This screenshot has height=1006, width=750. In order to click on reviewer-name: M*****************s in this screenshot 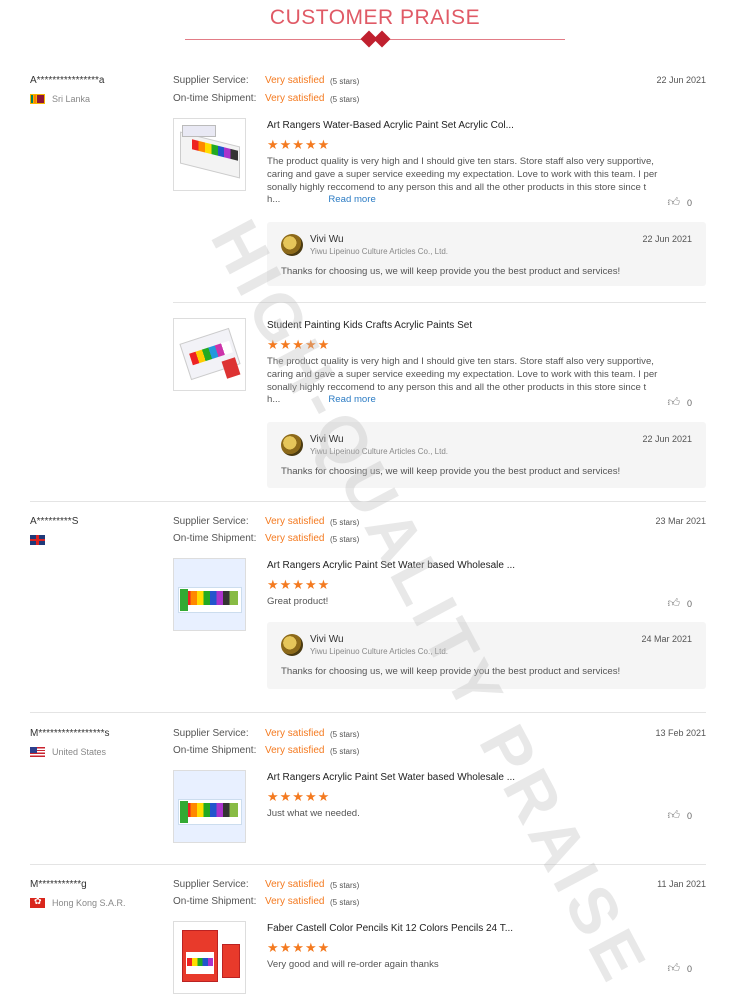, I will do `click(70, 733)`.